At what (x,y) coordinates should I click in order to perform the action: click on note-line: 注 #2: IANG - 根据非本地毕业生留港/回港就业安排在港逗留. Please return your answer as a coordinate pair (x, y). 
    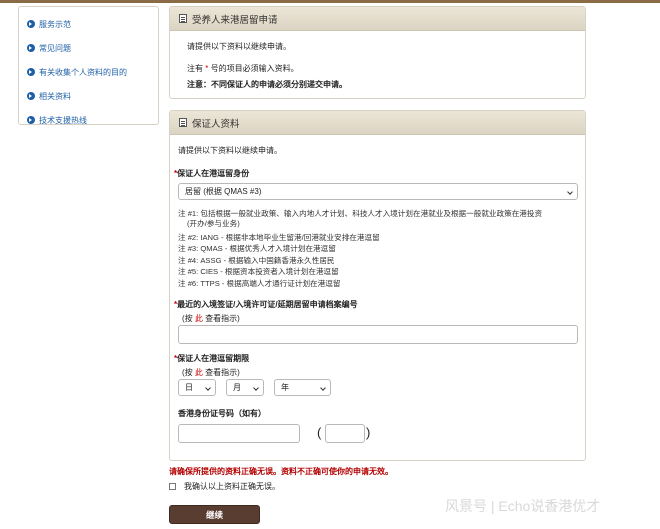
    Looking at the image, I should click on (279, 237).